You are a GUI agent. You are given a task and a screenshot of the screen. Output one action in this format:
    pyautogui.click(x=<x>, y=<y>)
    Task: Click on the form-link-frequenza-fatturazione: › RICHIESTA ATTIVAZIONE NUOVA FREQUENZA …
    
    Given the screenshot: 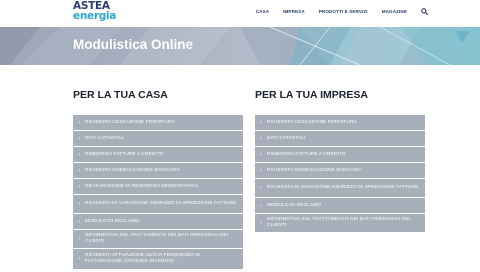 What is the action you would take?
    pyautogui.click(x=158, y=259)
    